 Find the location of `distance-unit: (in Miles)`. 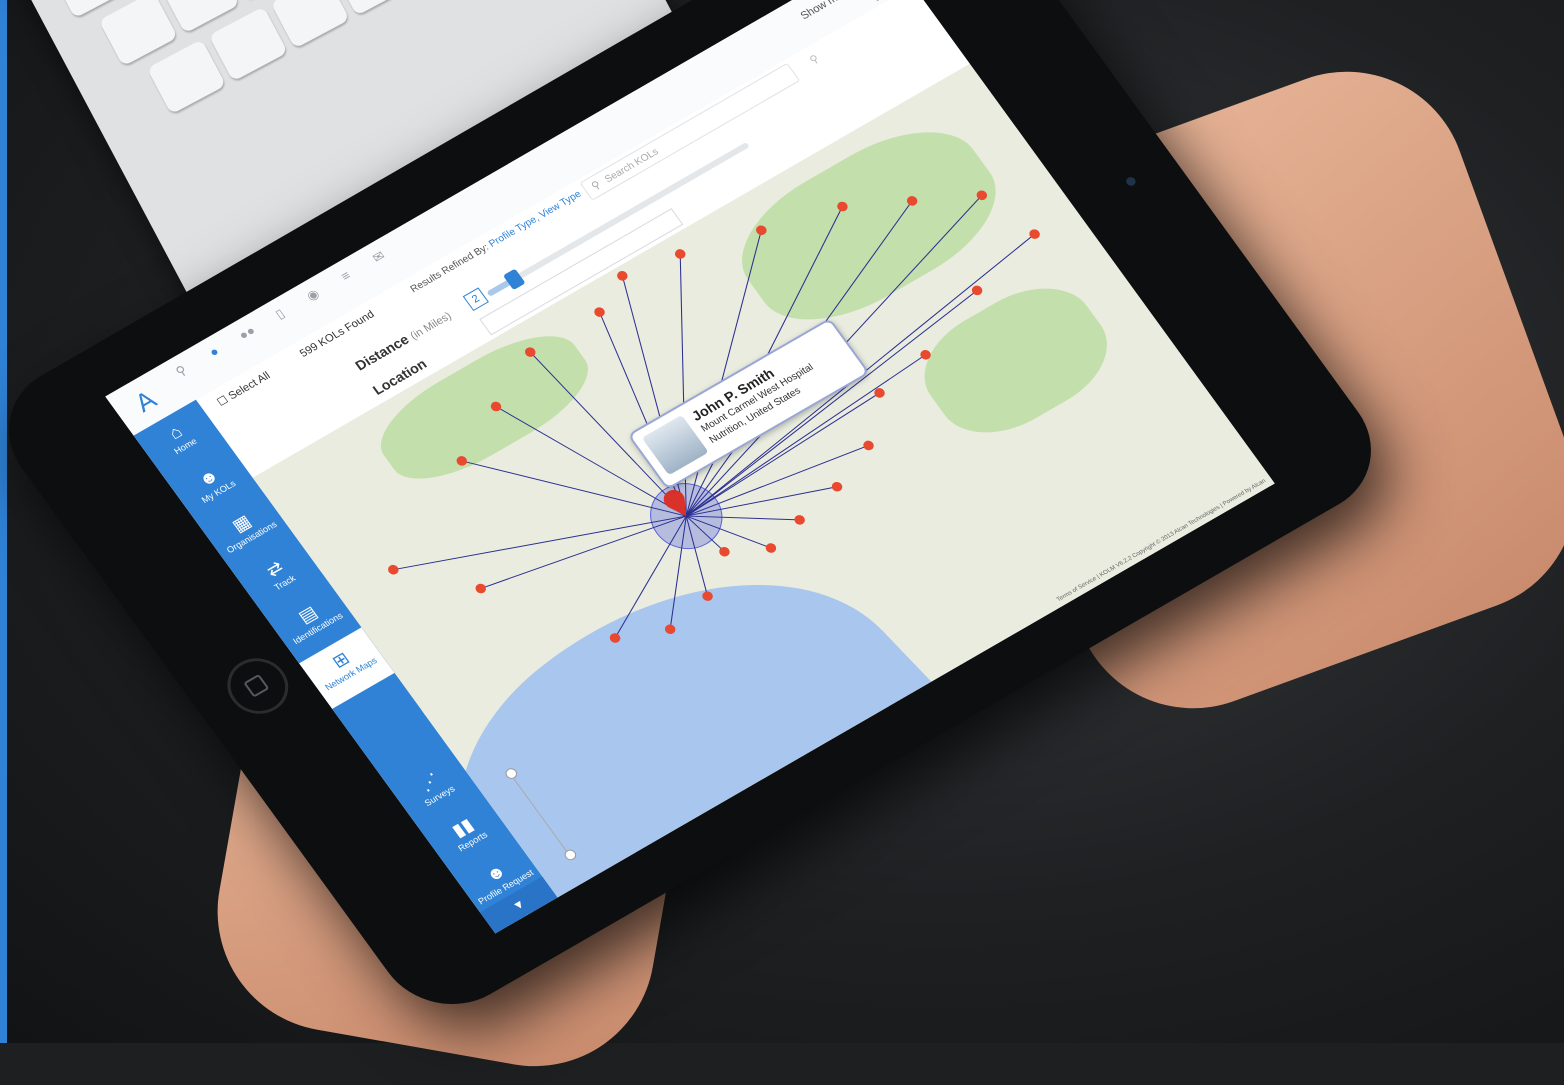

distance-unit: (in Miles) is located at coordinates (431, 326).